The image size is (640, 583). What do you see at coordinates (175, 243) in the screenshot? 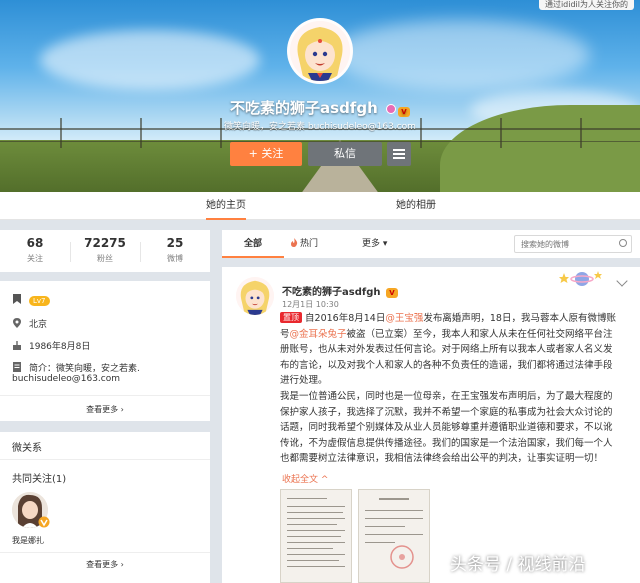
I see `stat-number: 25` at bounding box center [175, 243].